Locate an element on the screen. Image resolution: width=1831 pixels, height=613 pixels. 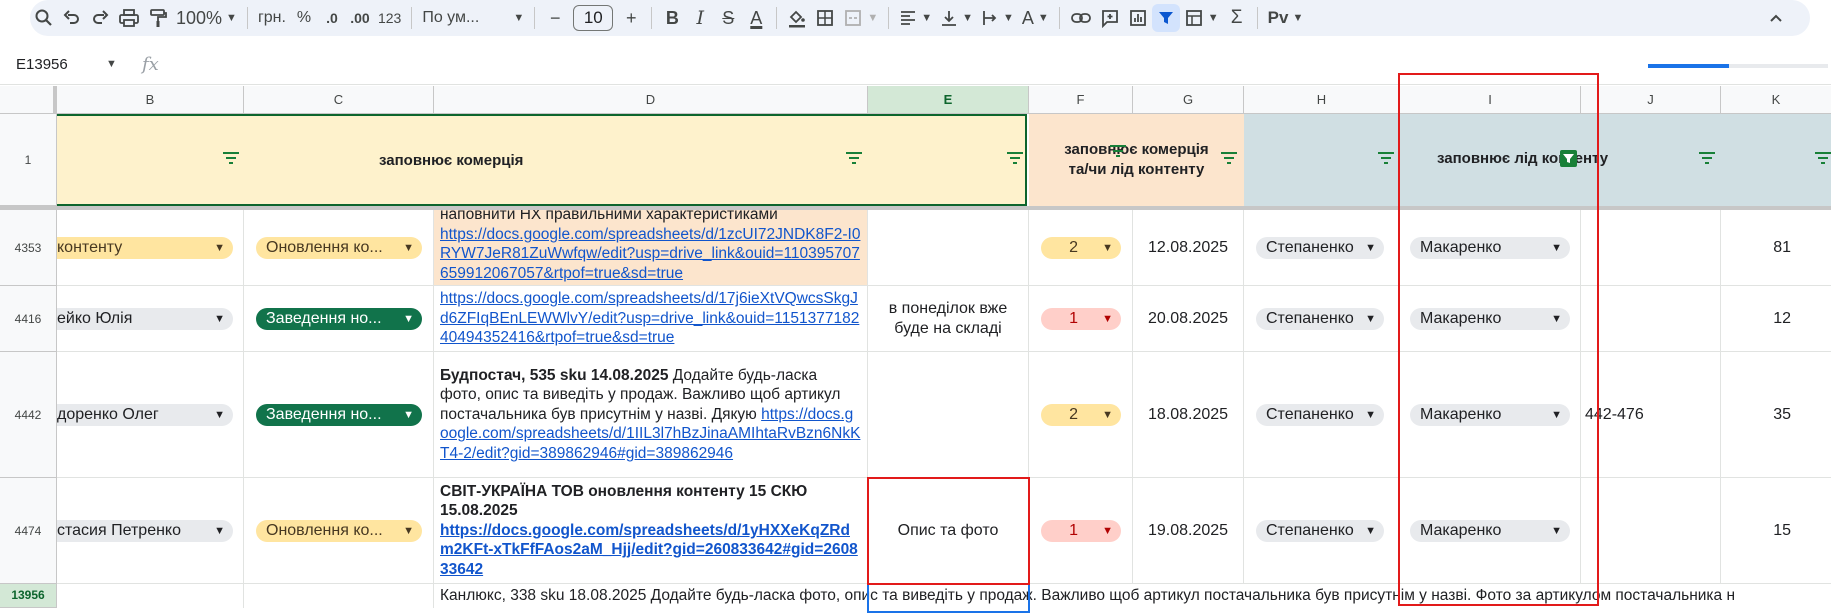
cell-f: 2 ▼ is located at coordinates (1081, 415).